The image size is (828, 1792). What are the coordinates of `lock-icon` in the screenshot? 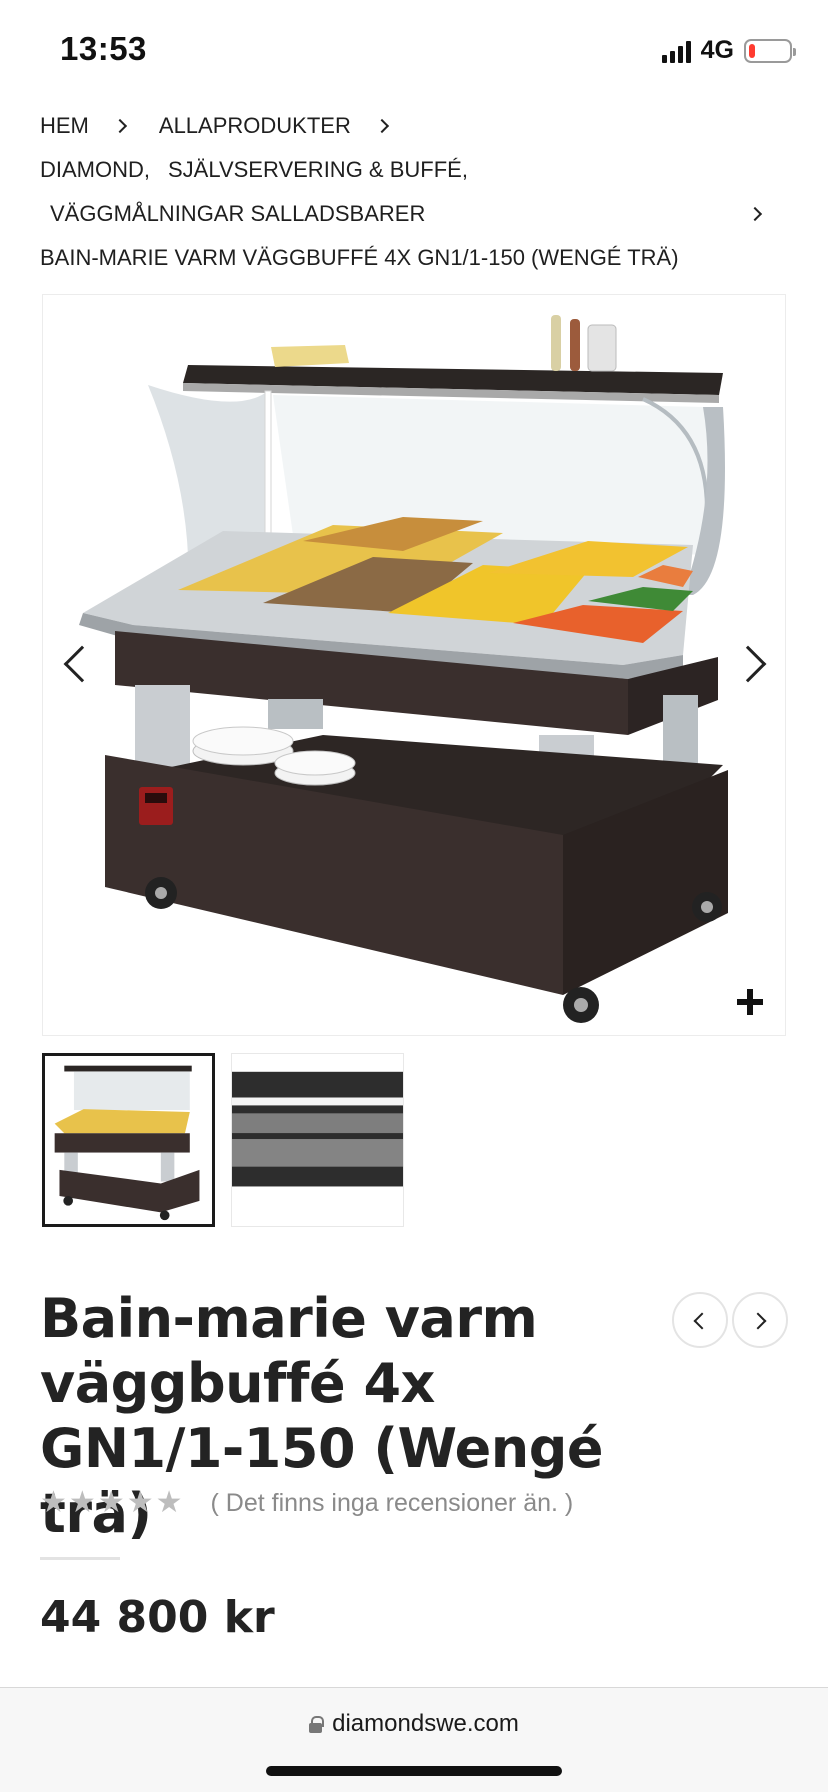 It's located at (317, 1724).